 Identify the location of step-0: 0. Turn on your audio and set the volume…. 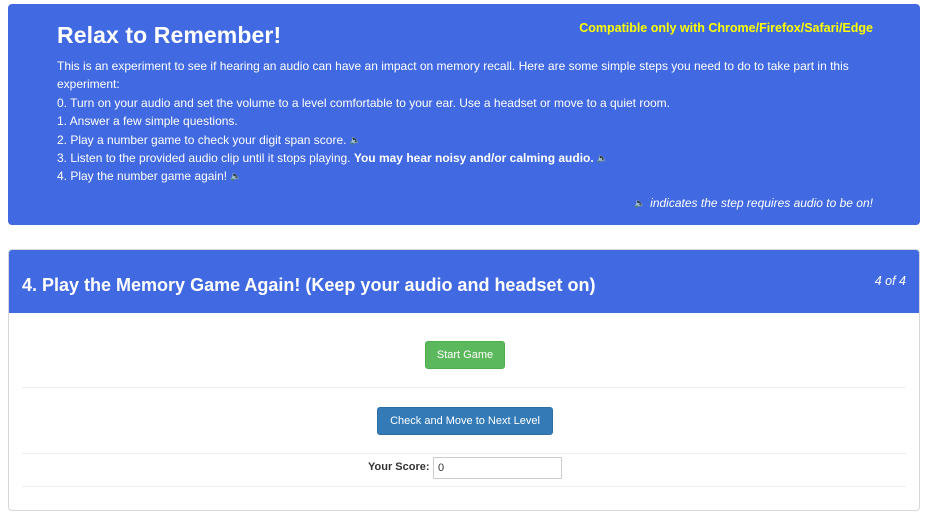
(364, 102).